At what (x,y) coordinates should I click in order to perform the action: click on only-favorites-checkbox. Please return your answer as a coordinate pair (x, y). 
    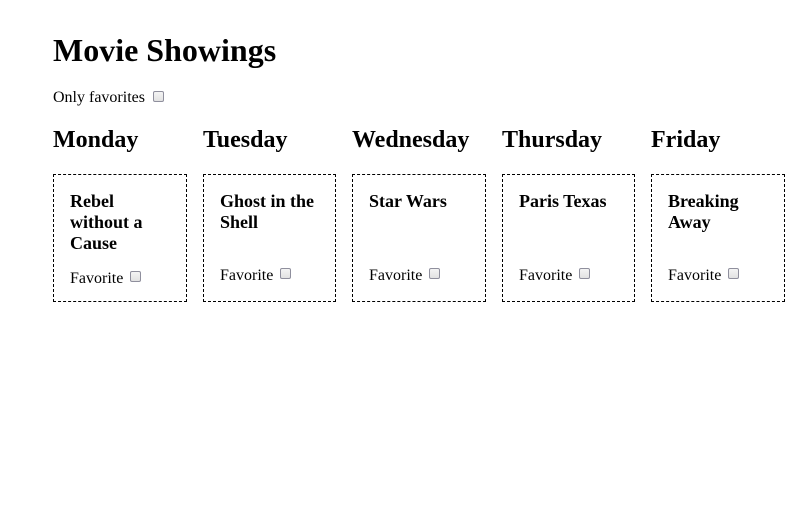
    Looking at the image, I should click on (158, 96).